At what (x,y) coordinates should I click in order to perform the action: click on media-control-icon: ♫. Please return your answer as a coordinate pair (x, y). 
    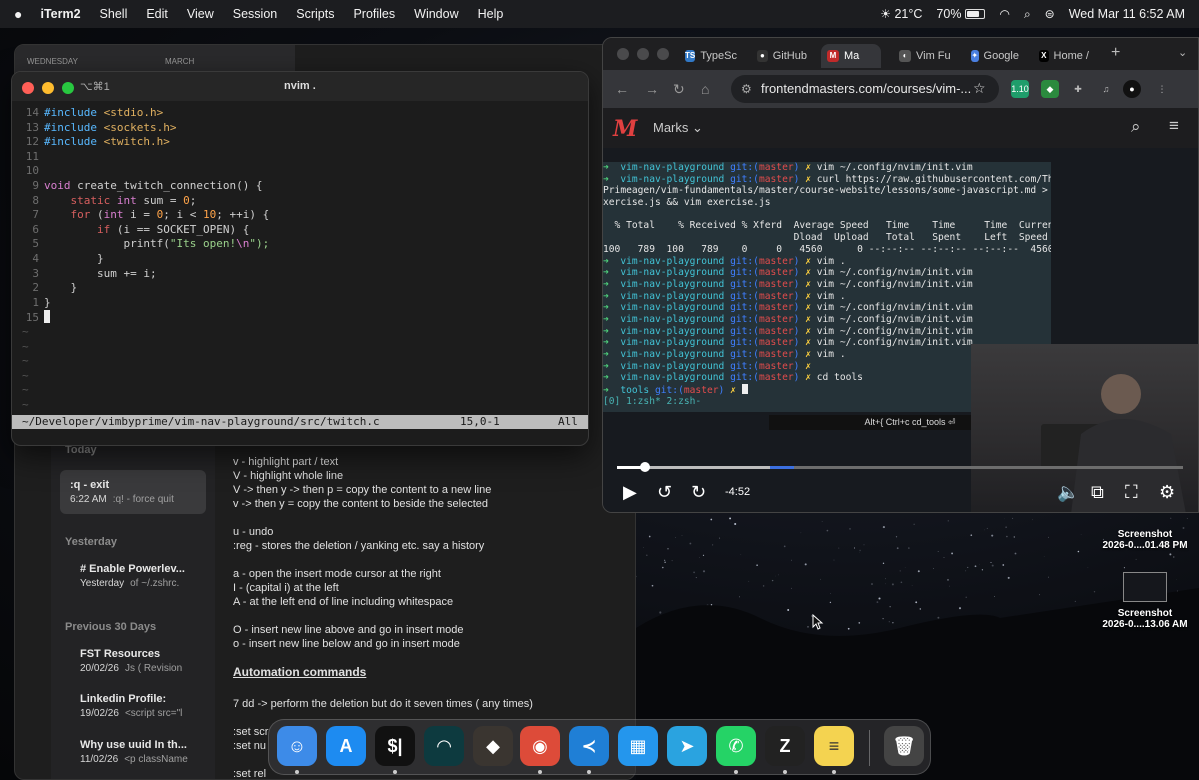
    Looking at the image, I should click on (1106, 89).